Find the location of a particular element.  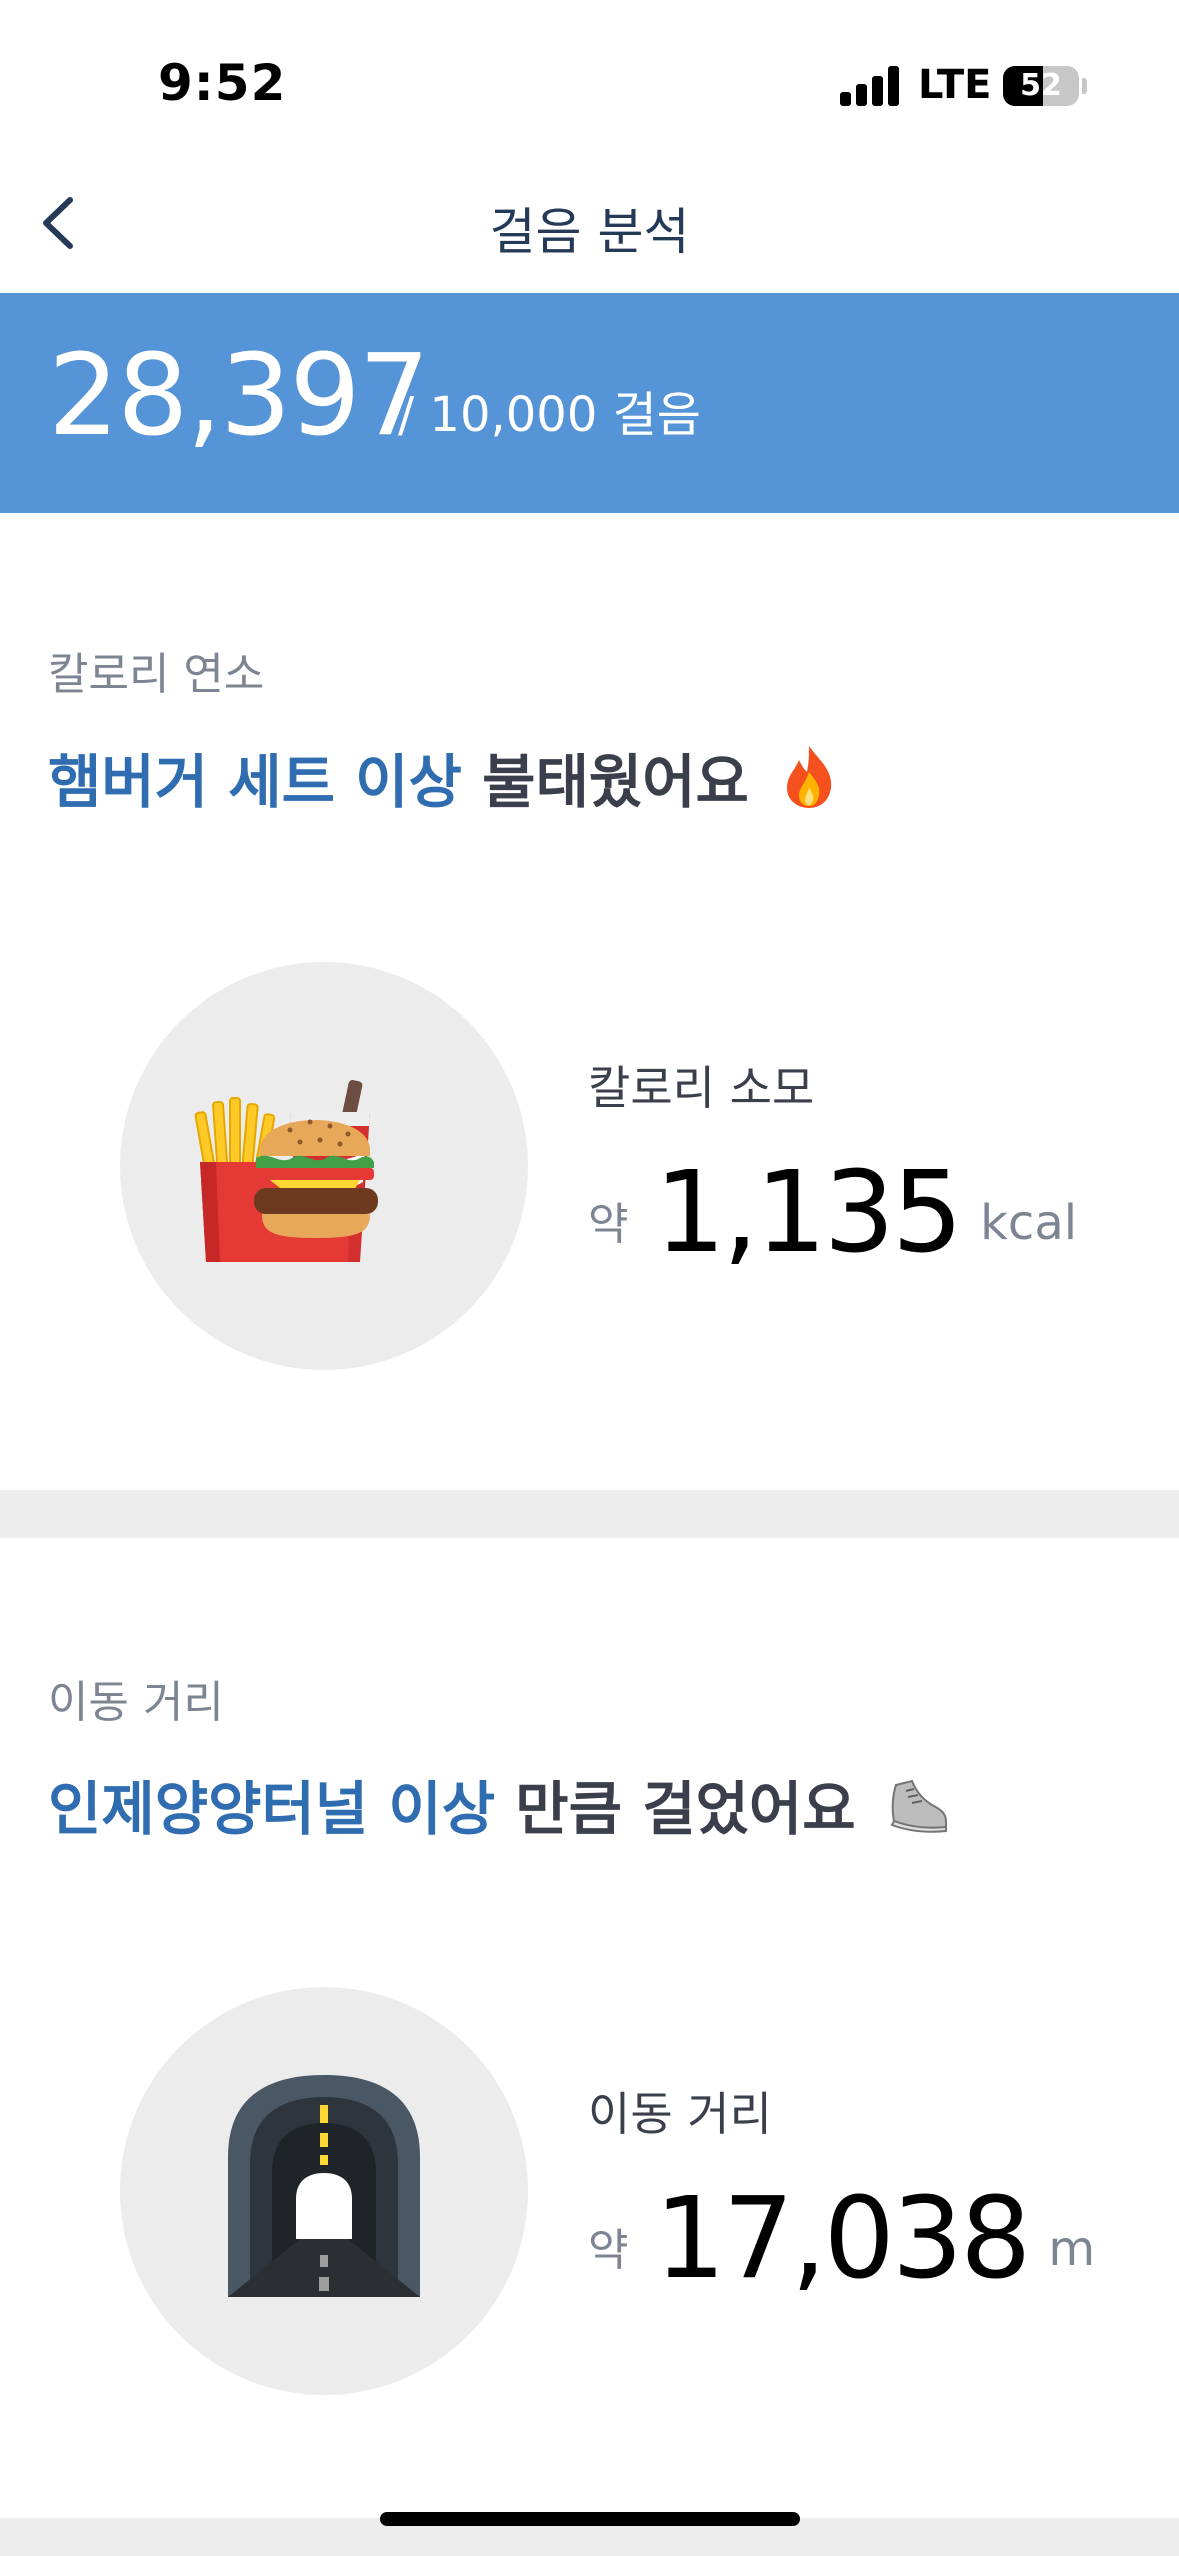

distance-value: 17,038 is located at coordinates (842, 2239).